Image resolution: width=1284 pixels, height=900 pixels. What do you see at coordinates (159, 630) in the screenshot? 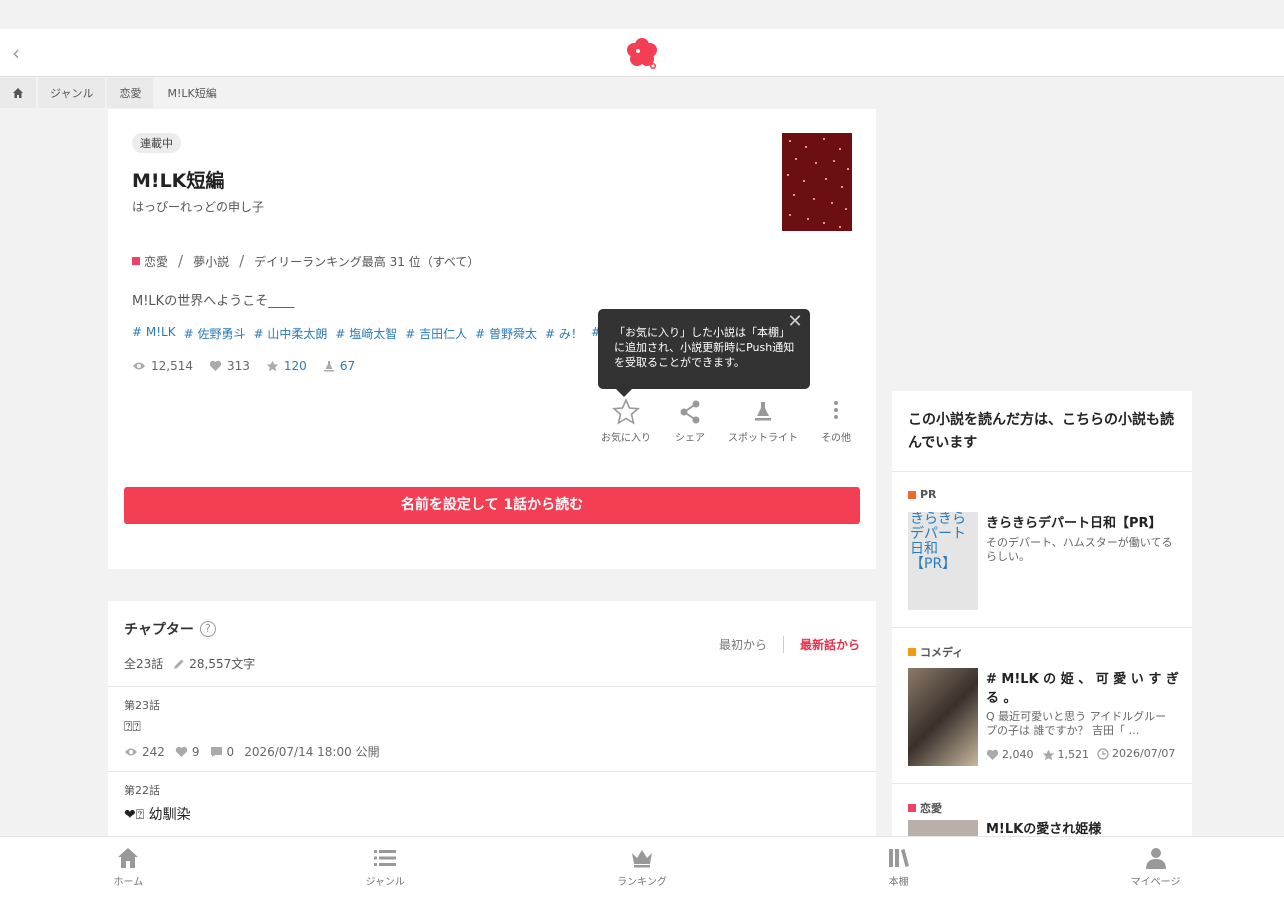
I see `chapter-title: チャプター` at bounding box center [159, 630].